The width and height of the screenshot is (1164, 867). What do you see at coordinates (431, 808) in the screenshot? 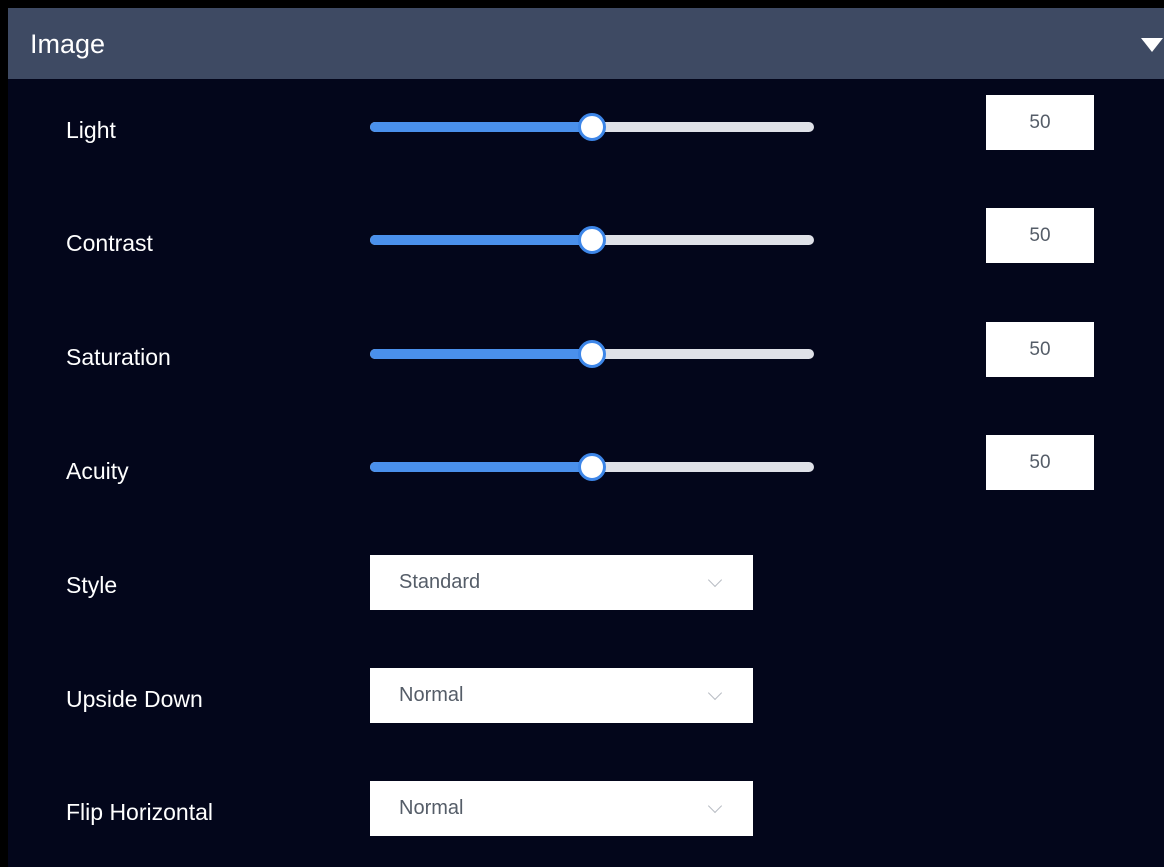
I see `flip-horizontal-select-value: Normal` at bounding box center [431, 808].